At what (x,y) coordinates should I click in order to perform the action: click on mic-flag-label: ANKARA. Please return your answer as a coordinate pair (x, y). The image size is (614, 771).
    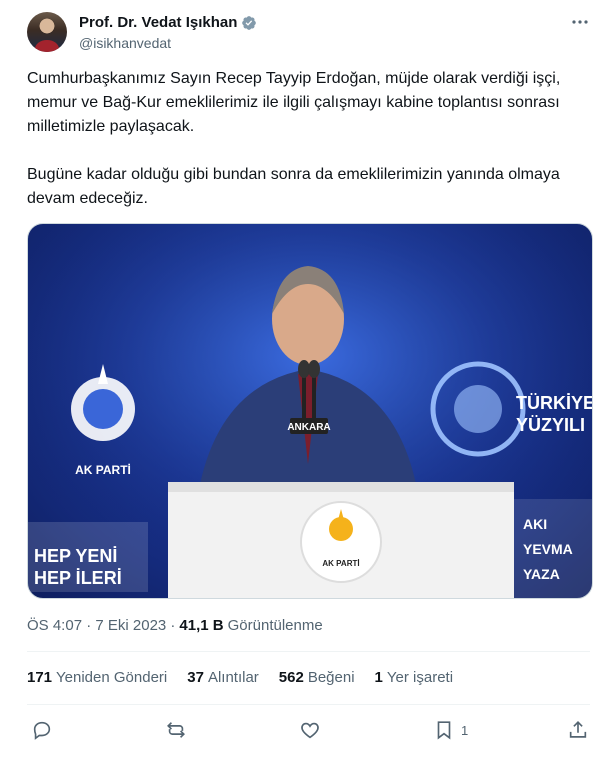
    Looking at the image, I should click on (308, 427).